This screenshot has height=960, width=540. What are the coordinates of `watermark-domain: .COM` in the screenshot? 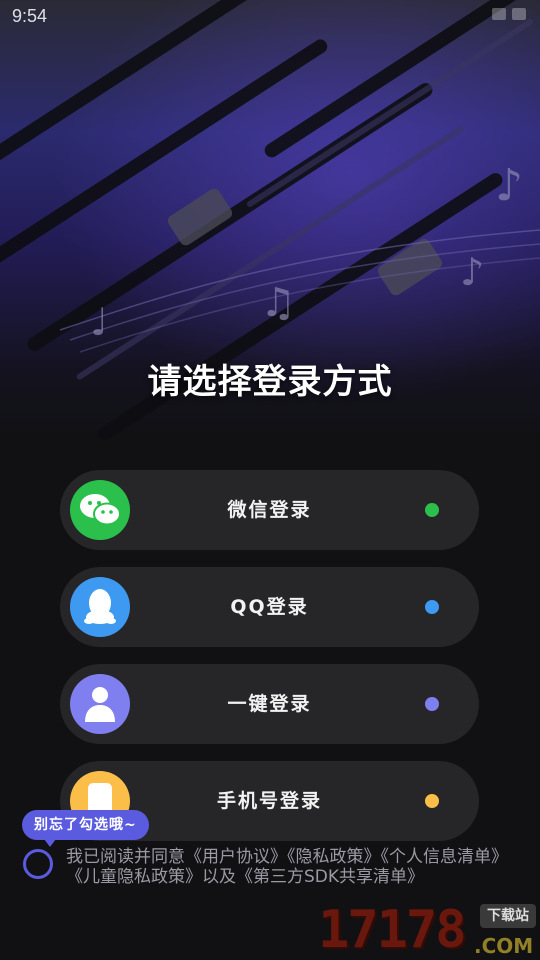 It's located at (504, 946).